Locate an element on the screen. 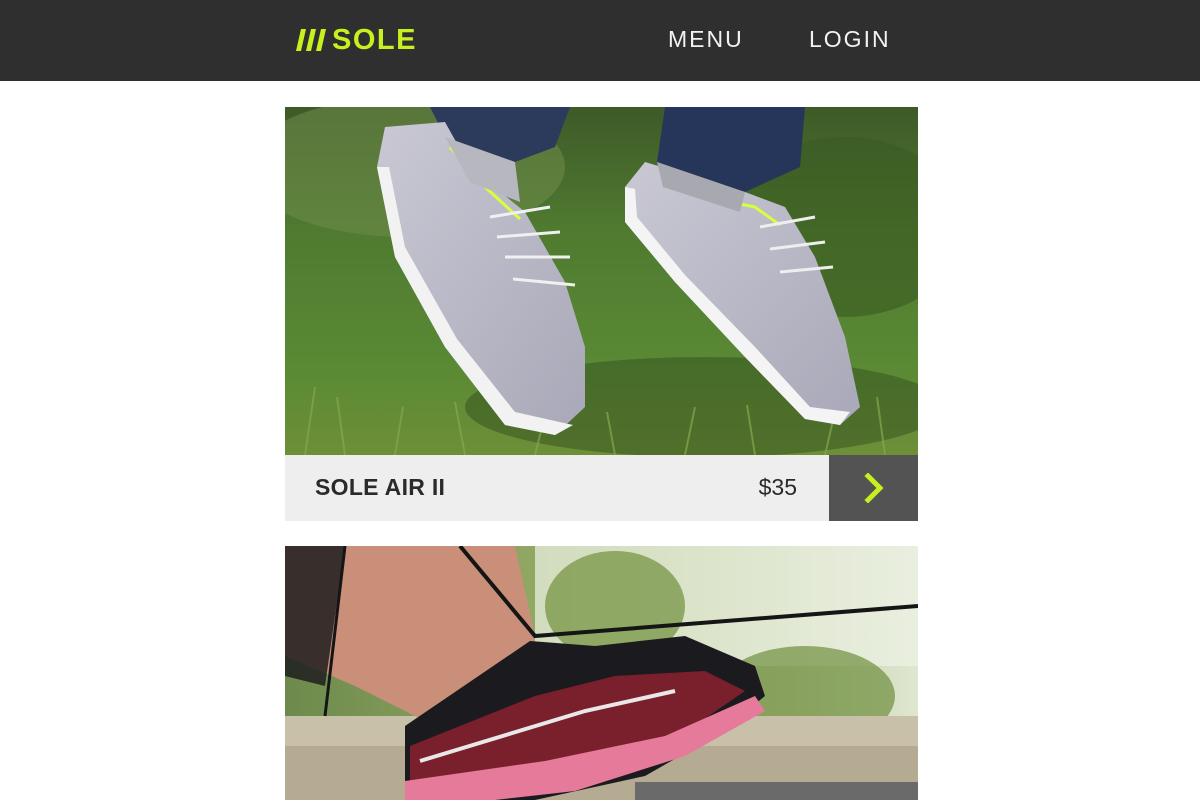 This screenshot has width=1200, height=800. product-name: SOLE AIR II is located at coordinates (380, 487).